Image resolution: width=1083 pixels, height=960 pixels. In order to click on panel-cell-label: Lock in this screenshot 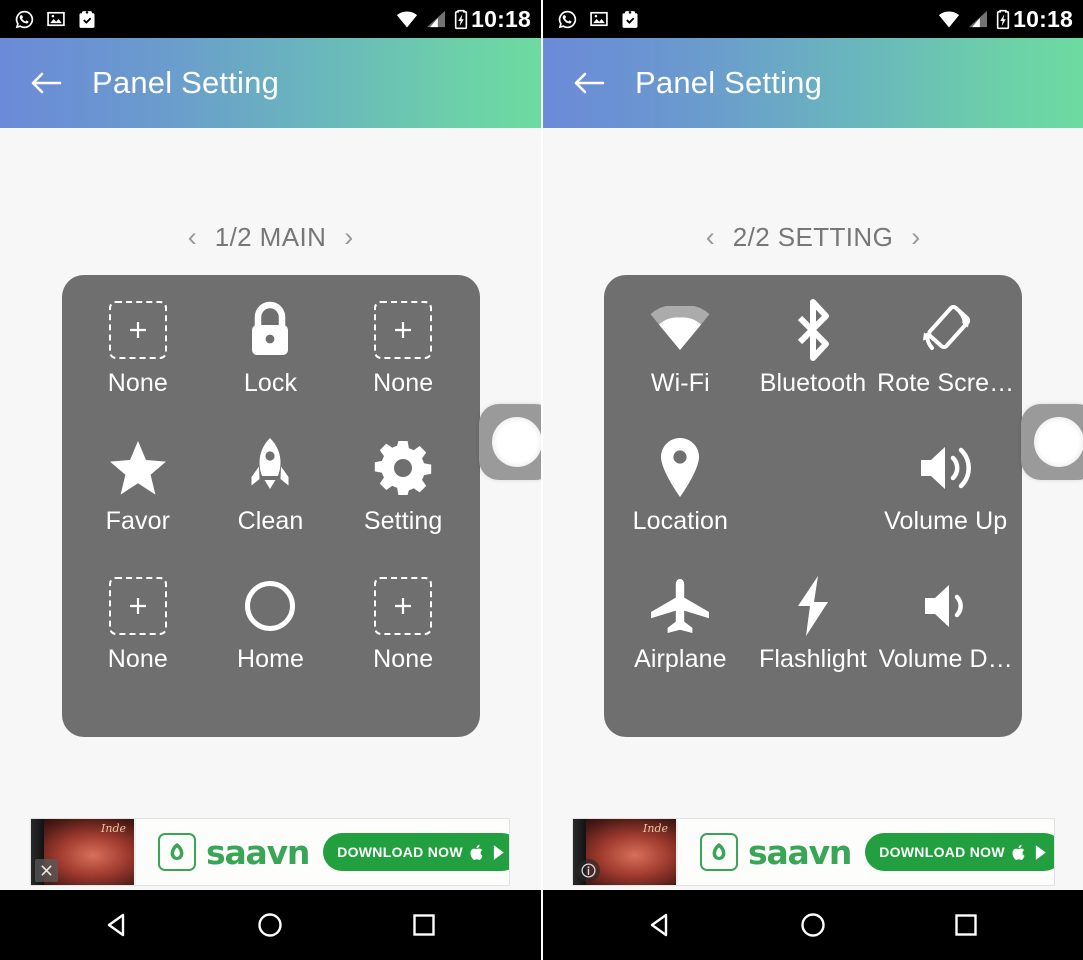, I will do `click(270, 383)`.